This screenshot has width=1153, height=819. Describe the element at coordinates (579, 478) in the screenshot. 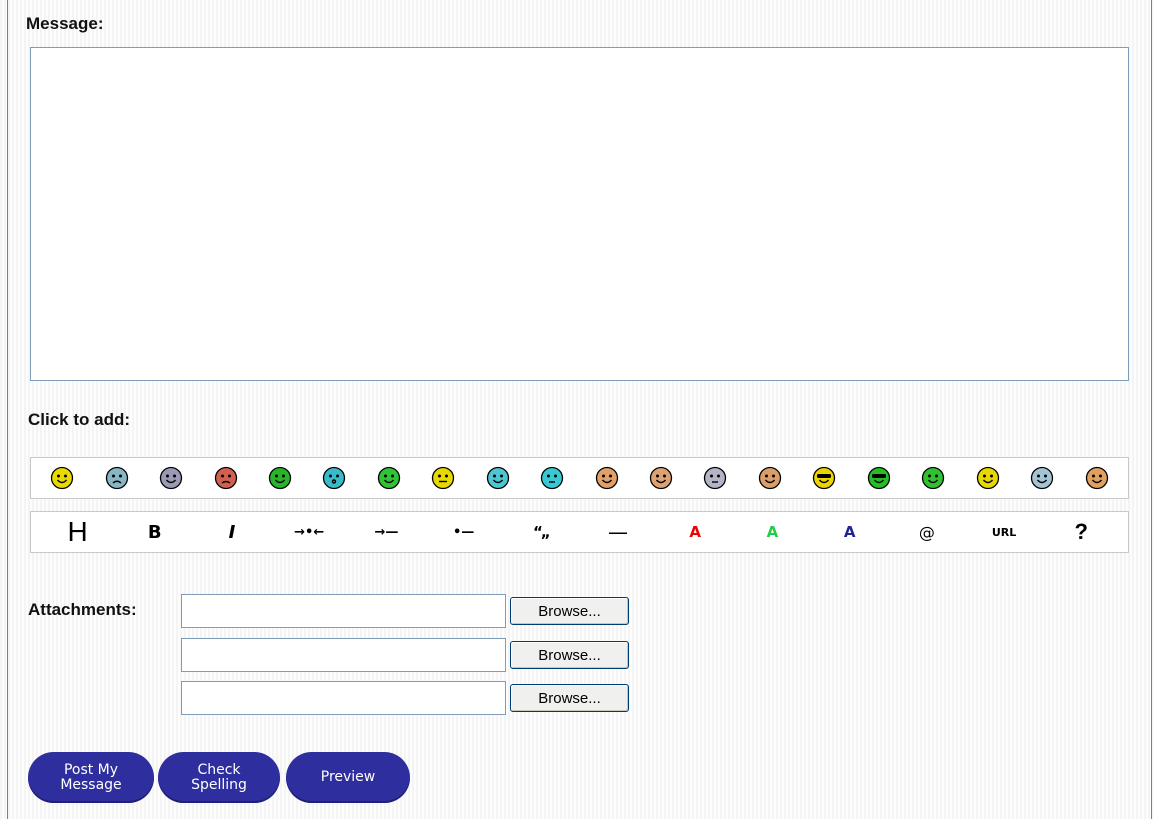

I see `smiley-toolbar` at that location.